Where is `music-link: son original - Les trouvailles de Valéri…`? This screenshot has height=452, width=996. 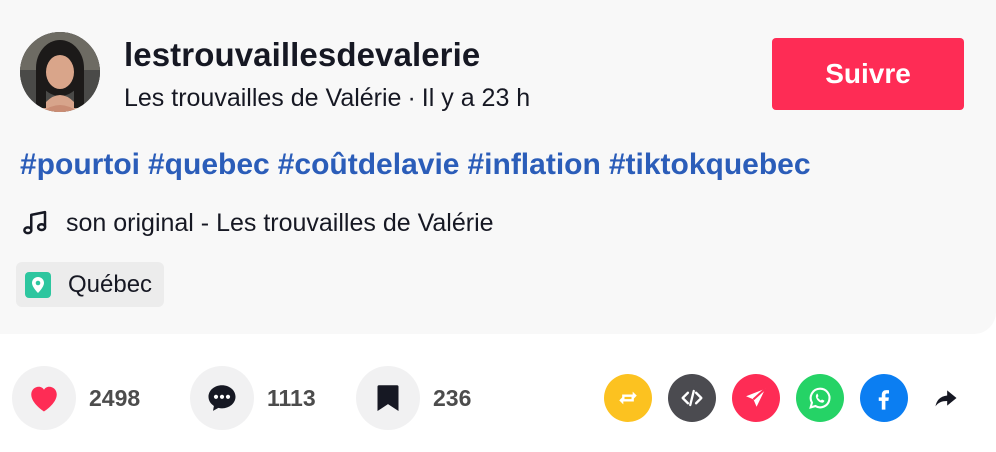 music-link: son original - Les trouvailles de Valéri… is located at coordinates (257, 223).